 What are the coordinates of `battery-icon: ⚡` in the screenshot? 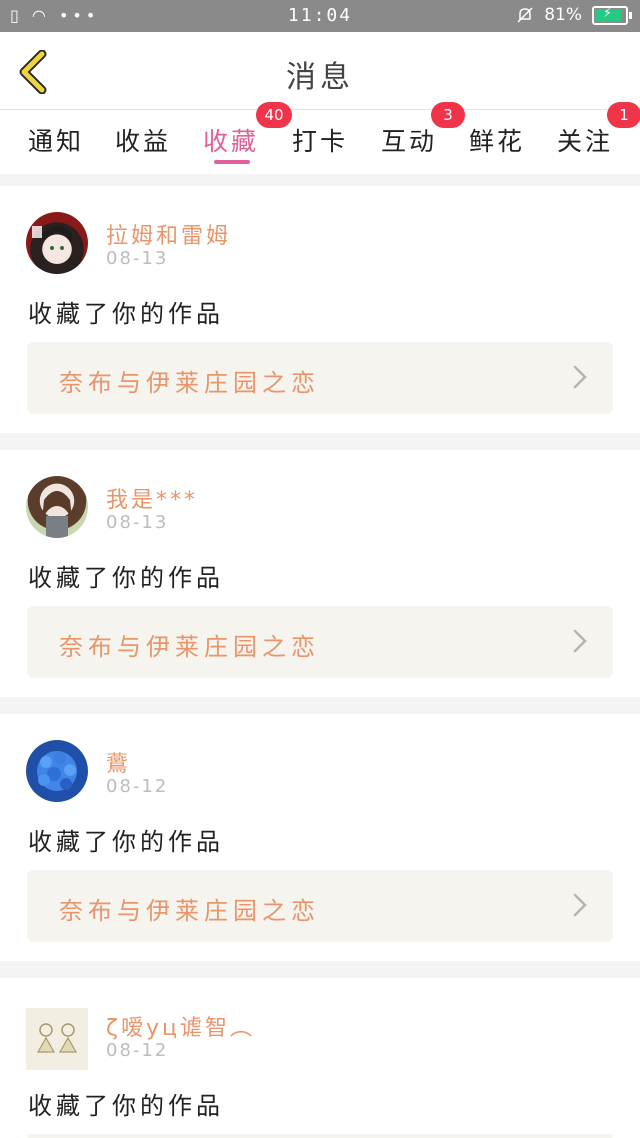 It's located at (612, 15).